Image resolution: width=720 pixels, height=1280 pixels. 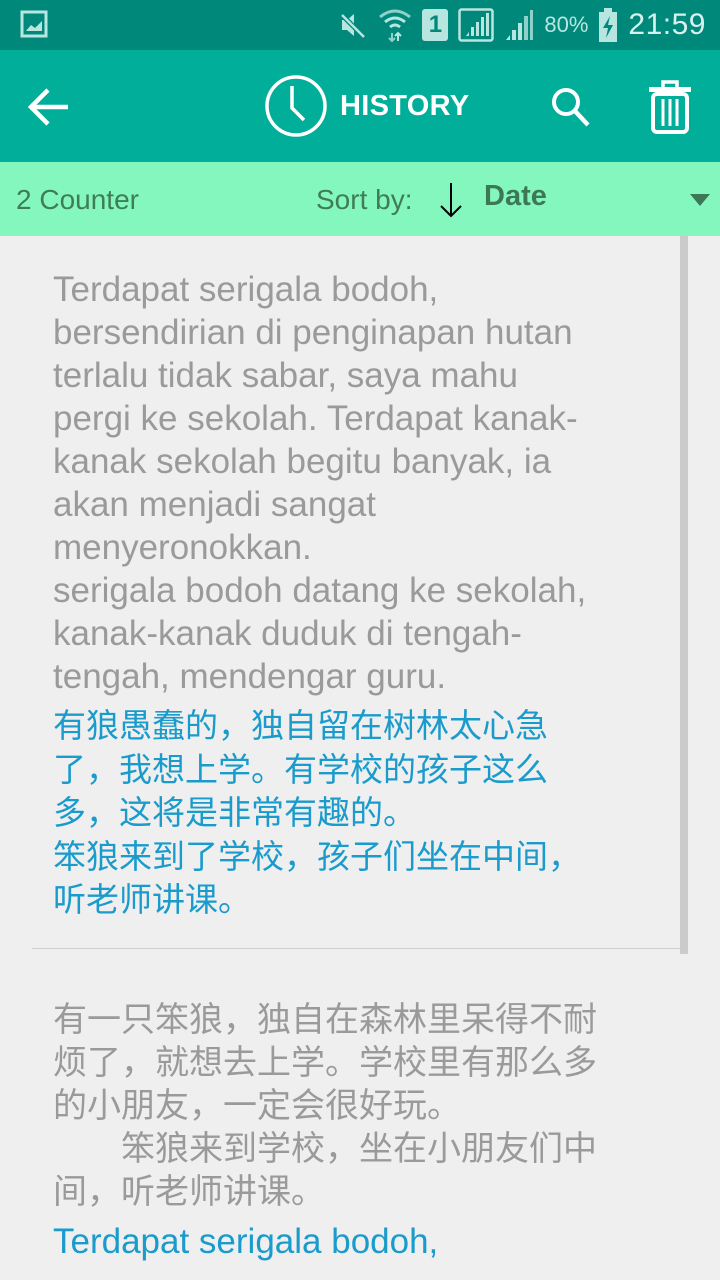 I want to click on translation-text: Terdapat serigala bodoh,, so click(x=246, y=1241).